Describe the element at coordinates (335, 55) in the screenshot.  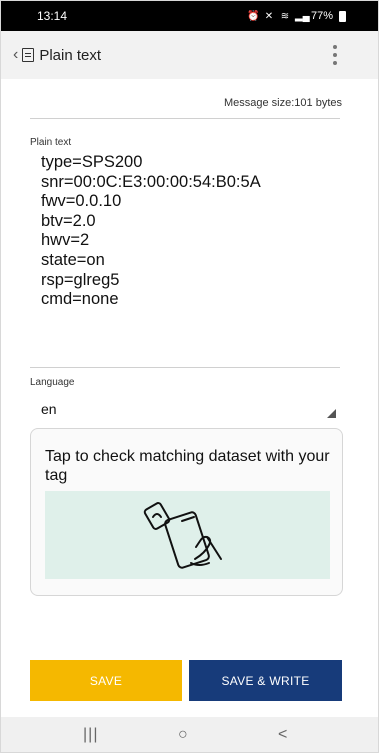
I see `more-options-icon` at that location.